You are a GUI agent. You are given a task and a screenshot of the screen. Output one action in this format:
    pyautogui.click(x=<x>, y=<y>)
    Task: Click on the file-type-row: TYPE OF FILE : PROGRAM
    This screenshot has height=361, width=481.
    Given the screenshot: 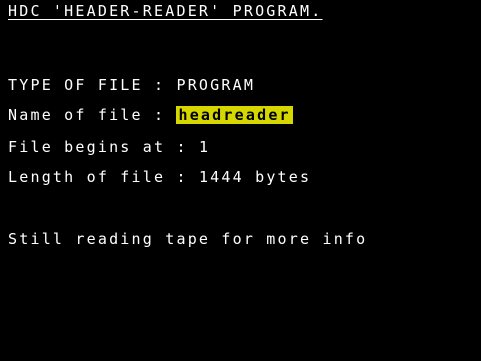 What is the action you would take?
    pyautogui.click(x=131, y=85)
    